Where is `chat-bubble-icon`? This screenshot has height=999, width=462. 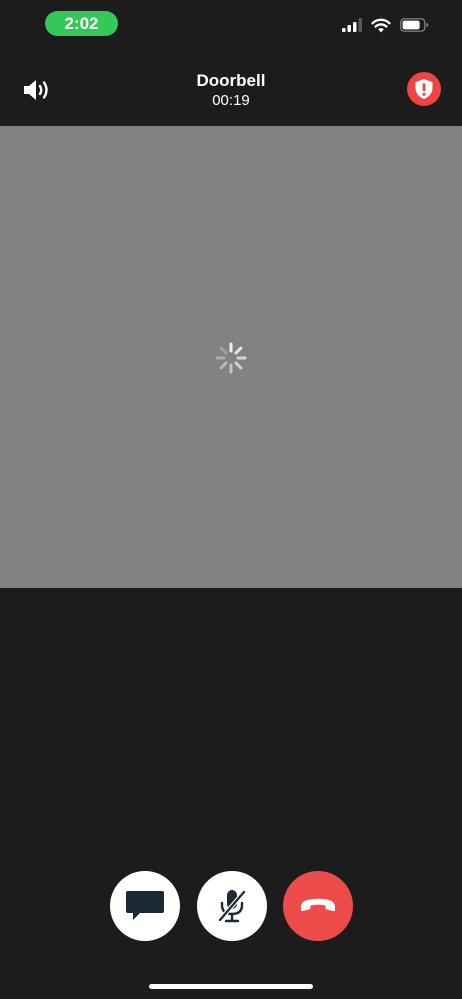
chat-bubble-icon is located at coordinates (145, 905).